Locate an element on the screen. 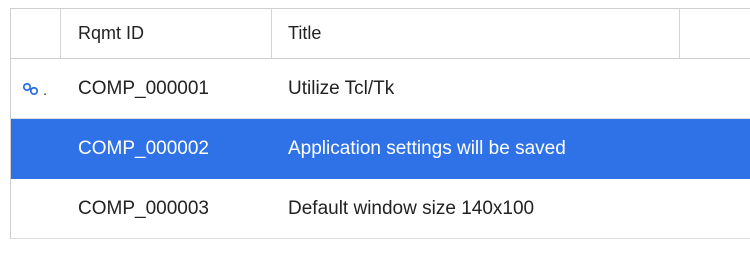 The width and height of the screenshot is (750, 259). row-id-cell: COMP_000001 is located at coordinates (166, 88).